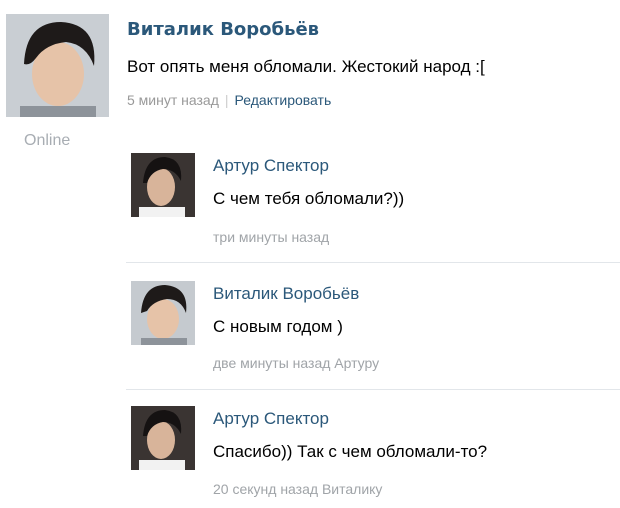 The width and height of the screenshot is (620, 508). I want to click on edit-post-link: Редактировать, so click(283, 100).